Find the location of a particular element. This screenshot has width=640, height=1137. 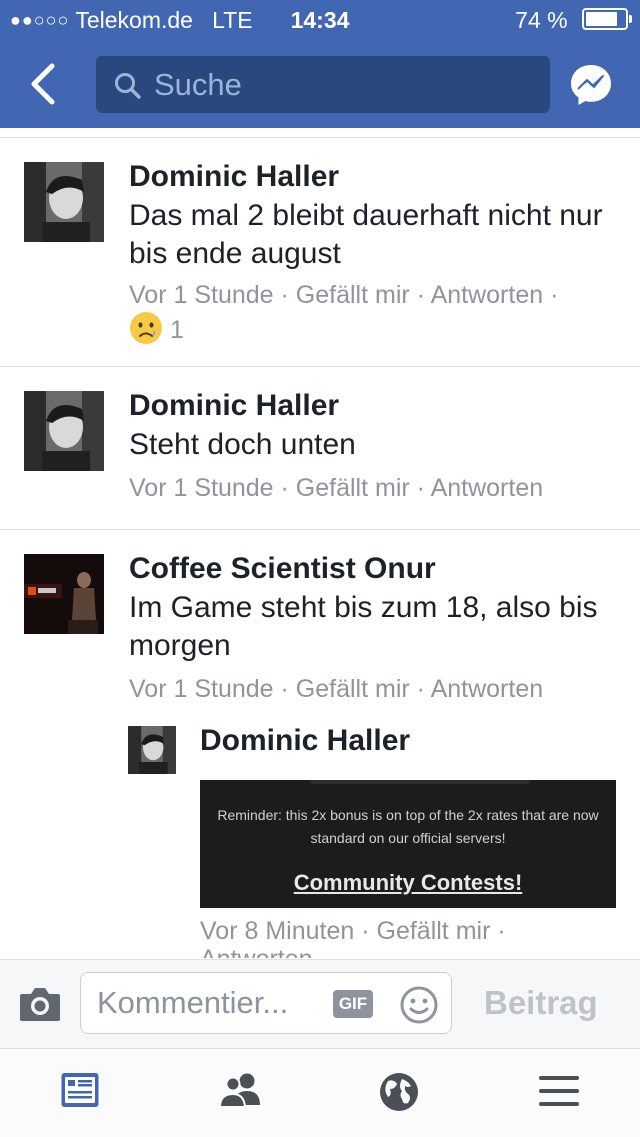

search-icon is located at coordinates (128, 86).